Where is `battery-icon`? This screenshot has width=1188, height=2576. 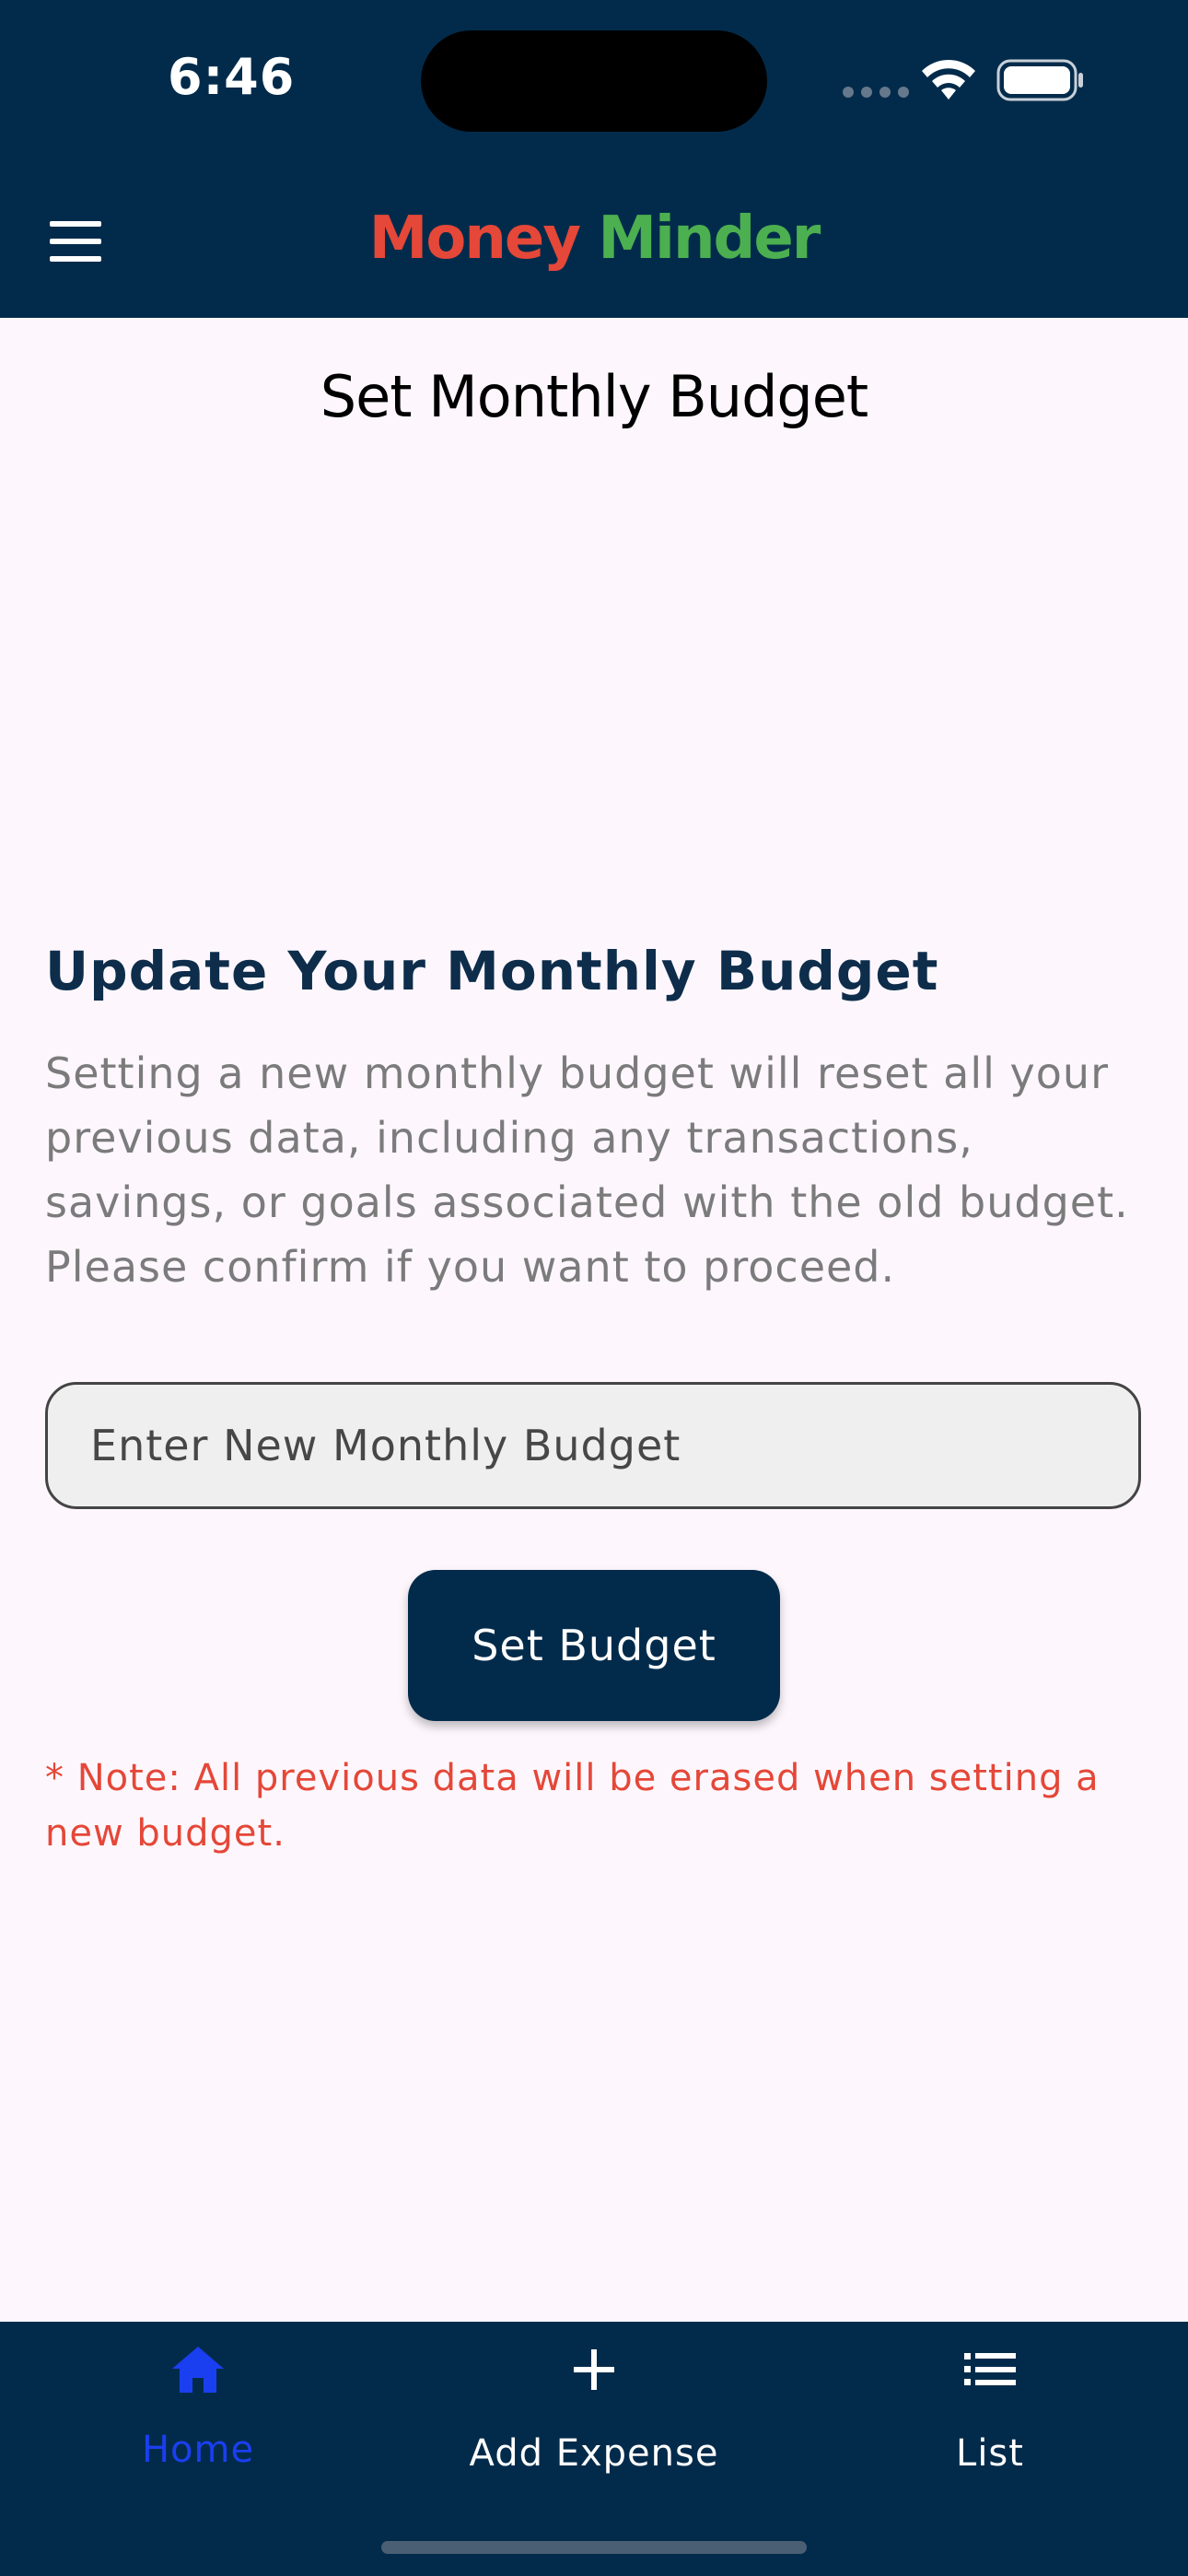 battery-icon is located at coordinates (1039, 80).